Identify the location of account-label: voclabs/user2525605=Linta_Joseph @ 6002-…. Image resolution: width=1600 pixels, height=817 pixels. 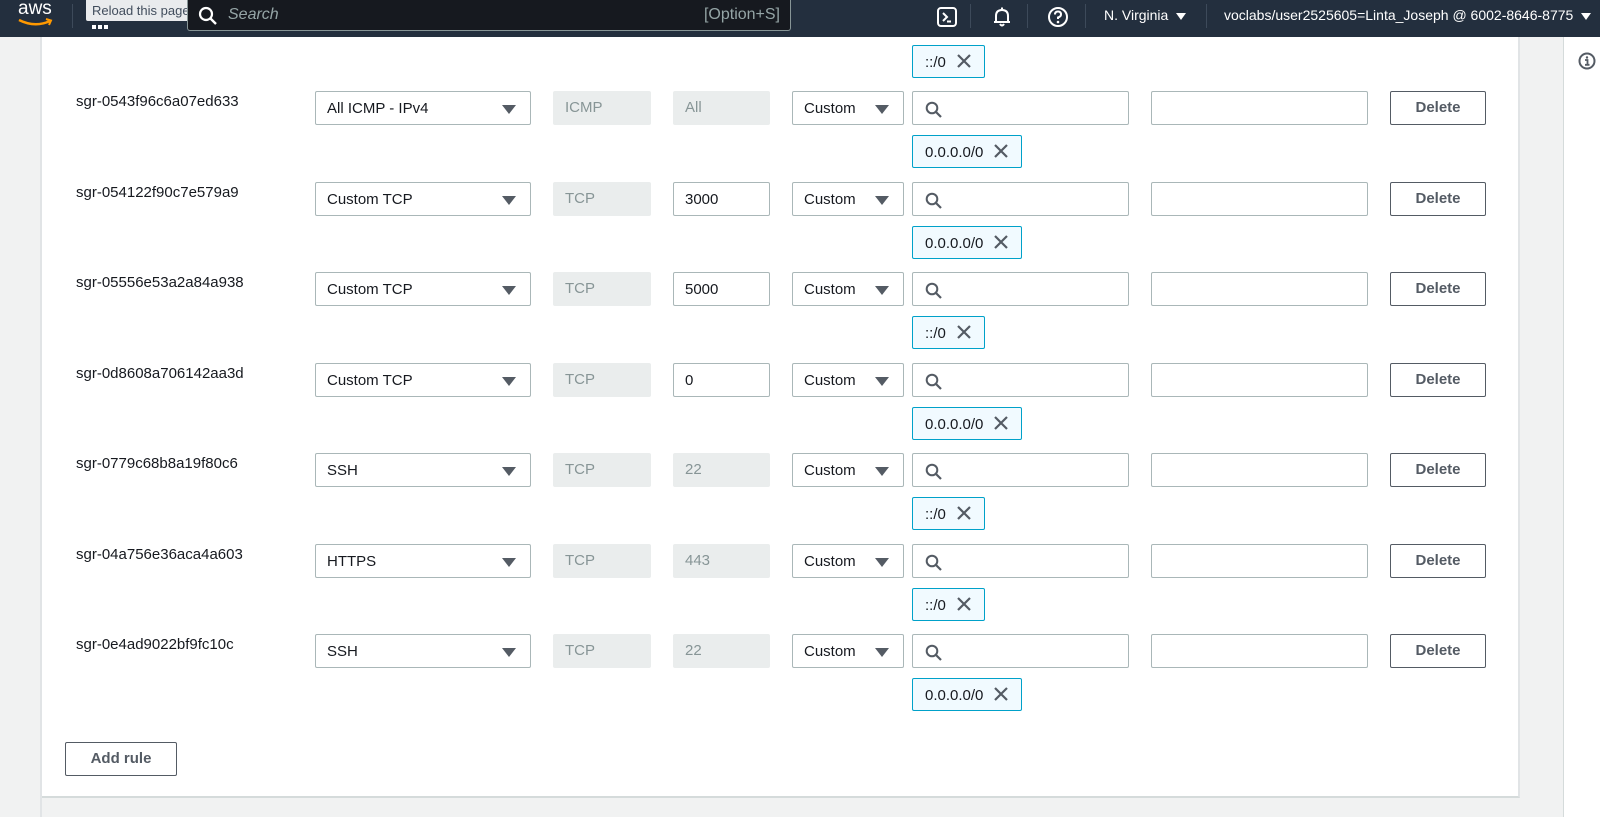
(1399, 15).